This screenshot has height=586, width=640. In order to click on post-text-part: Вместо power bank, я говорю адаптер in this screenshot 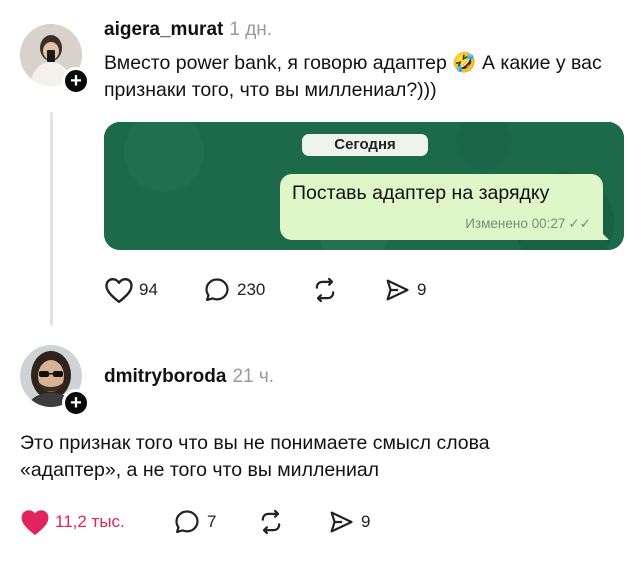, I will do `click(278, 63)`.